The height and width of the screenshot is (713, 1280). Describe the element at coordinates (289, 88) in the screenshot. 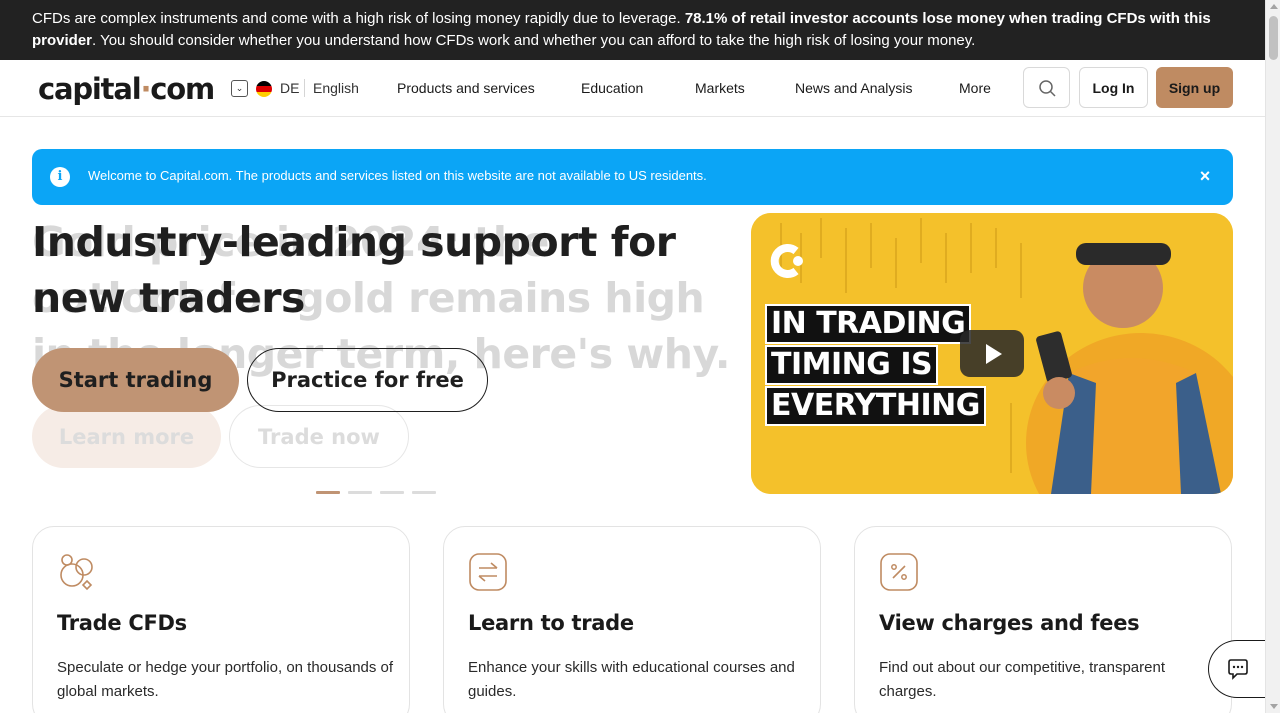

I see `region-code: DE` at that location.